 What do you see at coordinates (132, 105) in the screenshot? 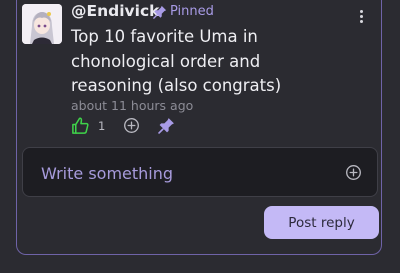
I see `timestamp: about 11 hours ago` at bounding box center [132, 105].